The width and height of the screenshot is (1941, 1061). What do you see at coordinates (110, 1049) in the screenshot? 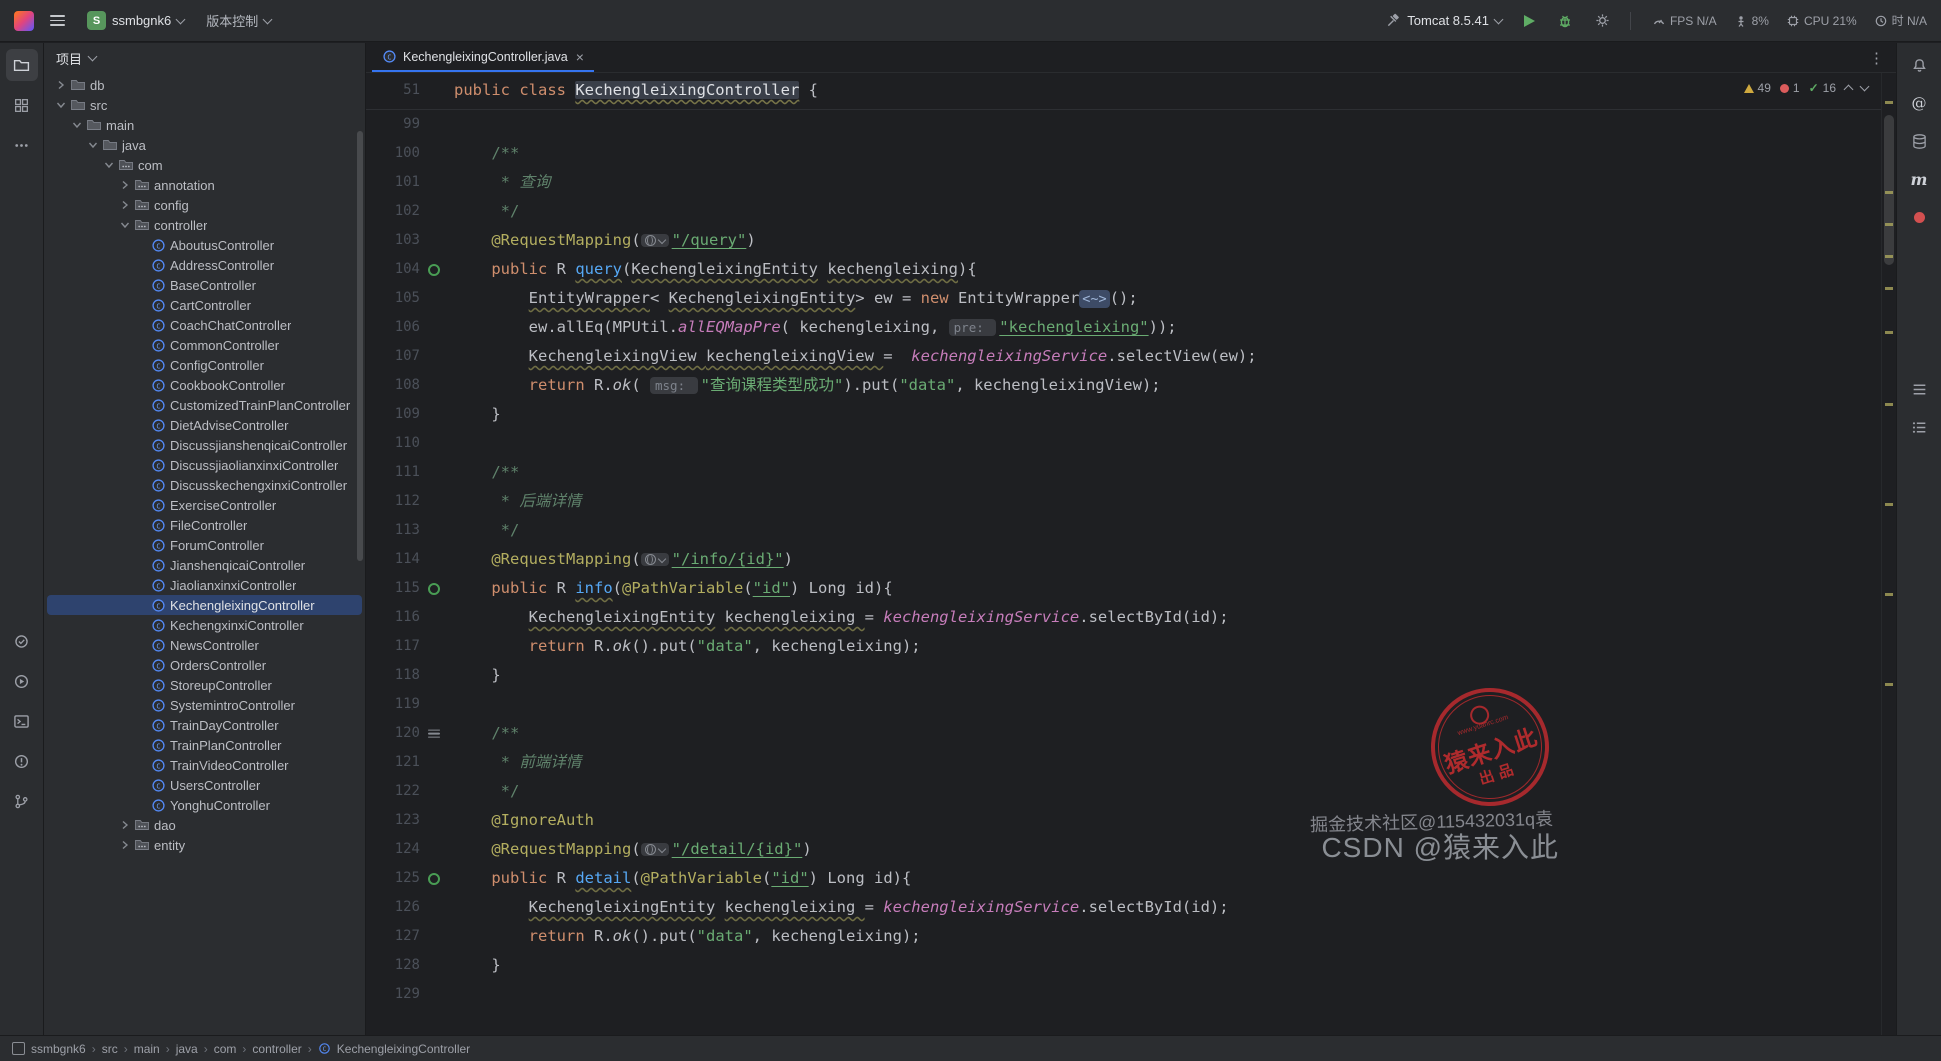
I see `breadcrumb-item: src` at bounding box center [110, 1049].